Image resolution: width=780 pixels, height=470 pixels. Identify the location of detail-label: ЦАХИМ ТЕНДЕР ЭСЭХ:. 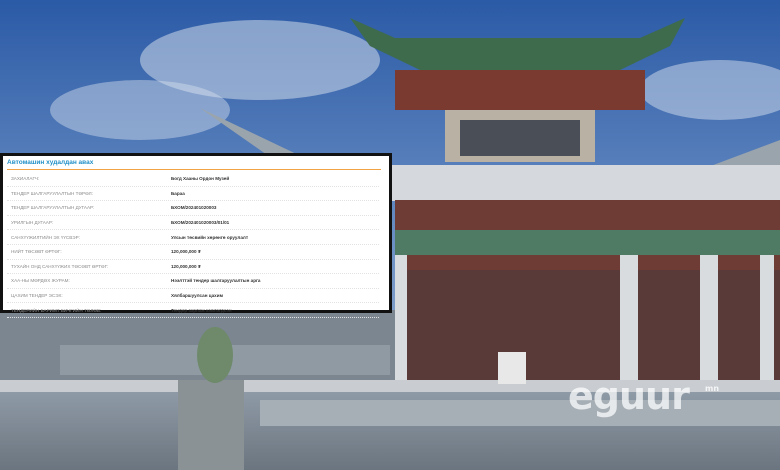
(37, 296).